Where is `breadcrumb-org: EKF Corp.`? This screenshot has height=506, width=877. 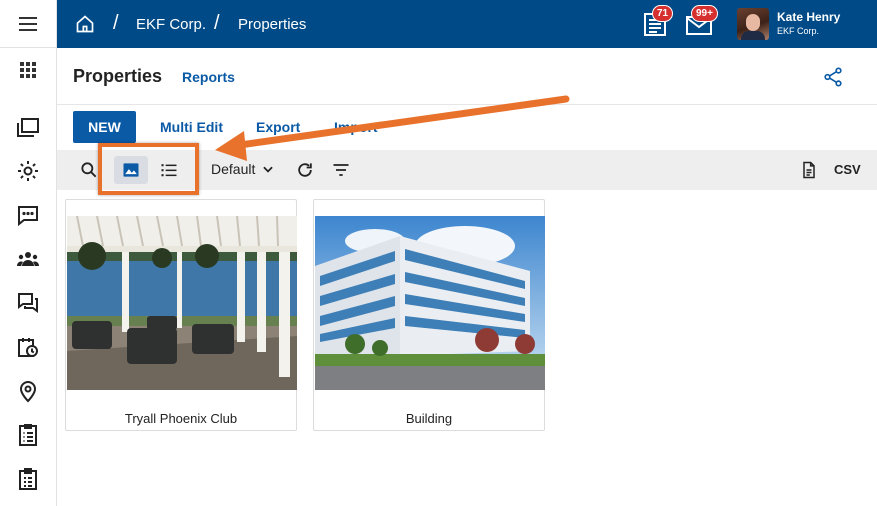 breadcrumb-org: EKF Corp. is located at coordinates (171, 24).